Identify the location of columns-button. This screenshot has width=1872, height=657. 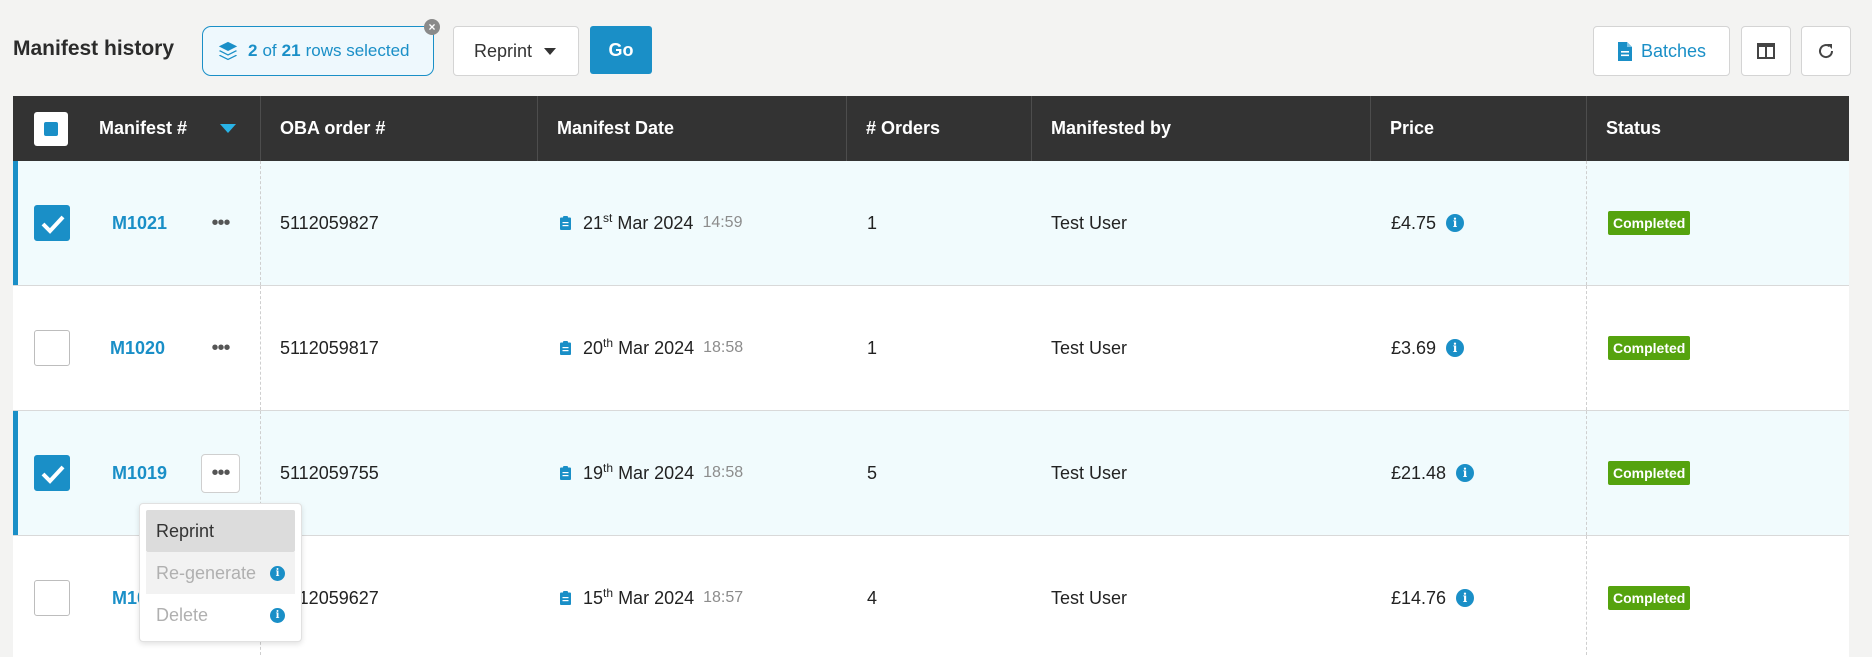
(1766, 51).